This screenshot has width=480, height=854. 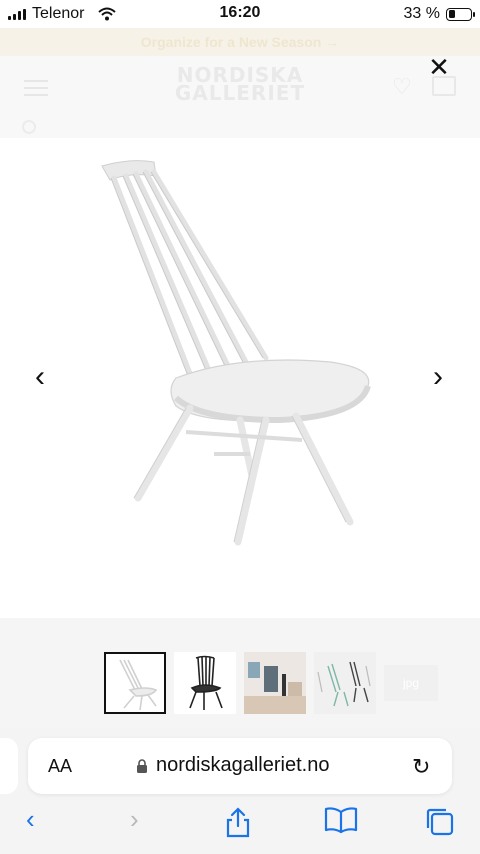 What do you see at coordinates (40, 377) in the screenshot?
I see `previous-image-button: ‹` at bounding box center [40, 377].